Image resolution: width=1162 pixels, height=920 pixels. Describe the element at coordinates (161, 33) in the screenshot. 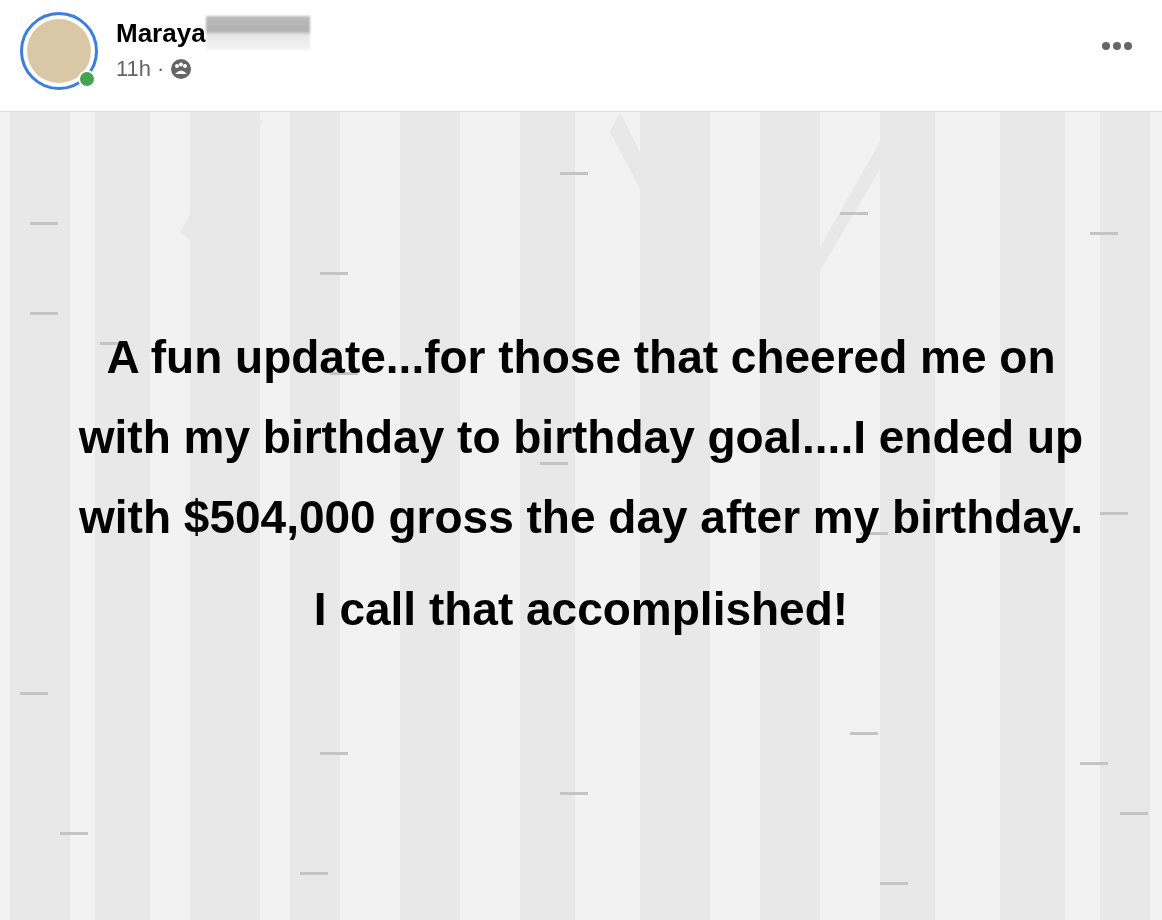

I see `author-name: Maraya` at that location.